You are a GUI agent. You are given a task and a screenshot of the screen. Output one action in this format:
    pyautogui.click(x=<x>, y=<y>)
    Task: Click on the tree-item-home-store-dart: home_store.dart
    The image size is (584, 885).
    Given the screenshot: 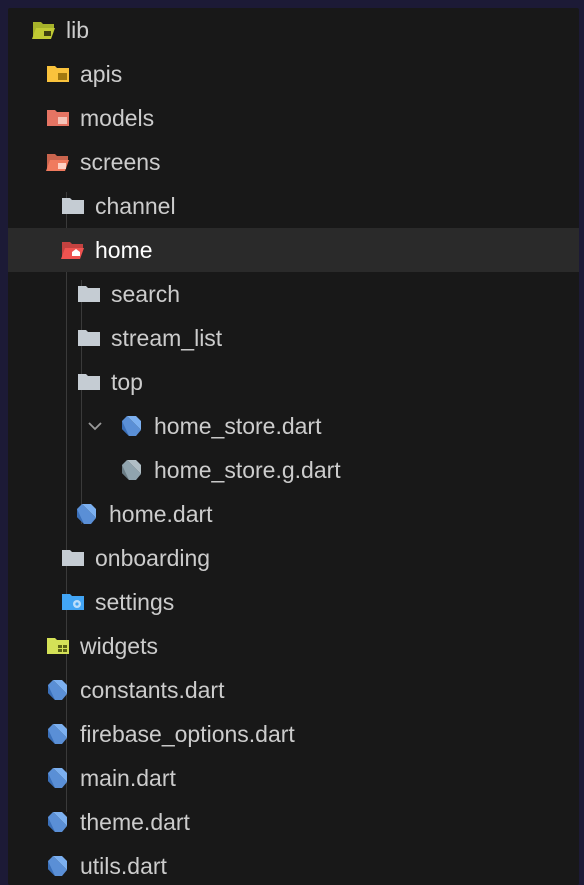 What is the action you would take?
    pyautogui.click(x=293, y=426)
    